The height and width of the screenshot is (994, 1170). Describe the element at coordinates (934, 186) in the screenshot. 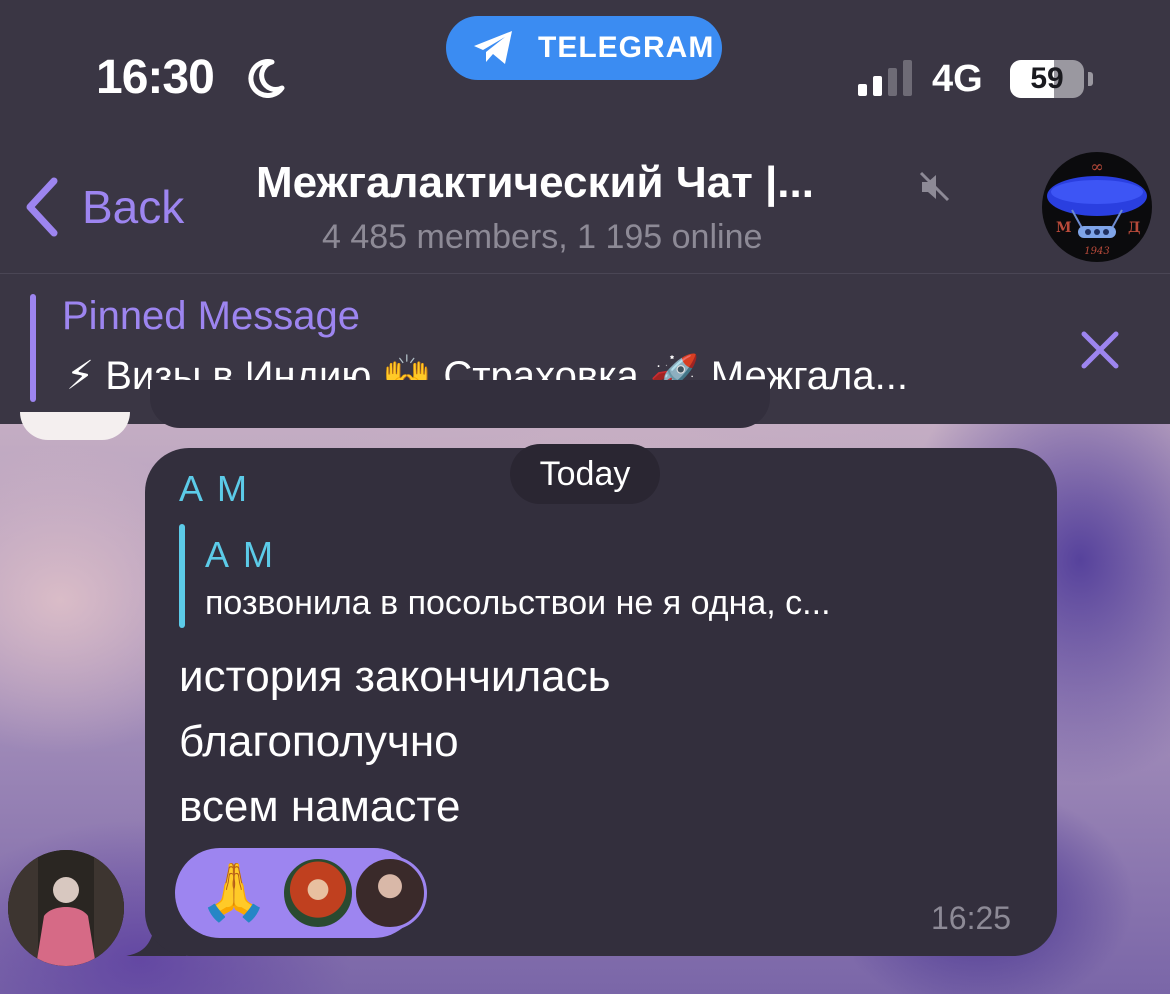

I see `muted-speaker-icon` at that location.